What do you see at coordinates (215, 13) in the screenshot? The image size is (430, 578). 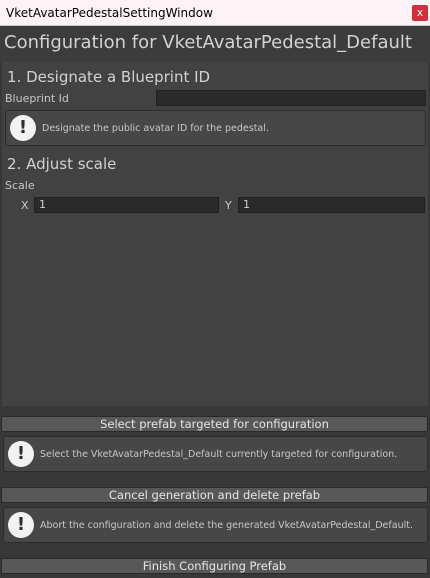 I see `title-bar: VketAvatarPedestalSettingWindow x` at bounding box center [215, 13].